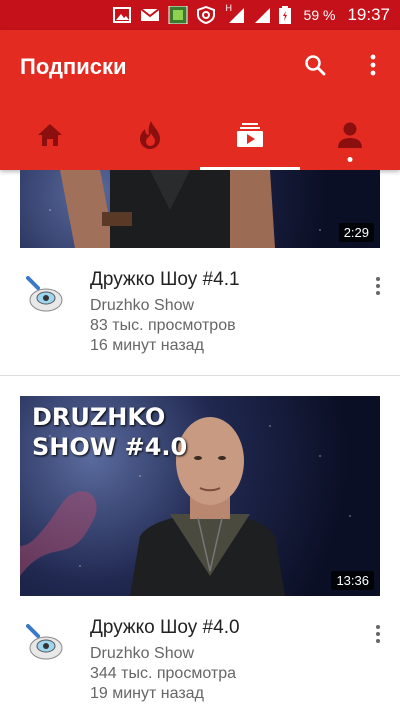 Image resolution: width=400 pixels, height=711 pixels. I want to click on video-duration: 2:29, so click(356, 232).